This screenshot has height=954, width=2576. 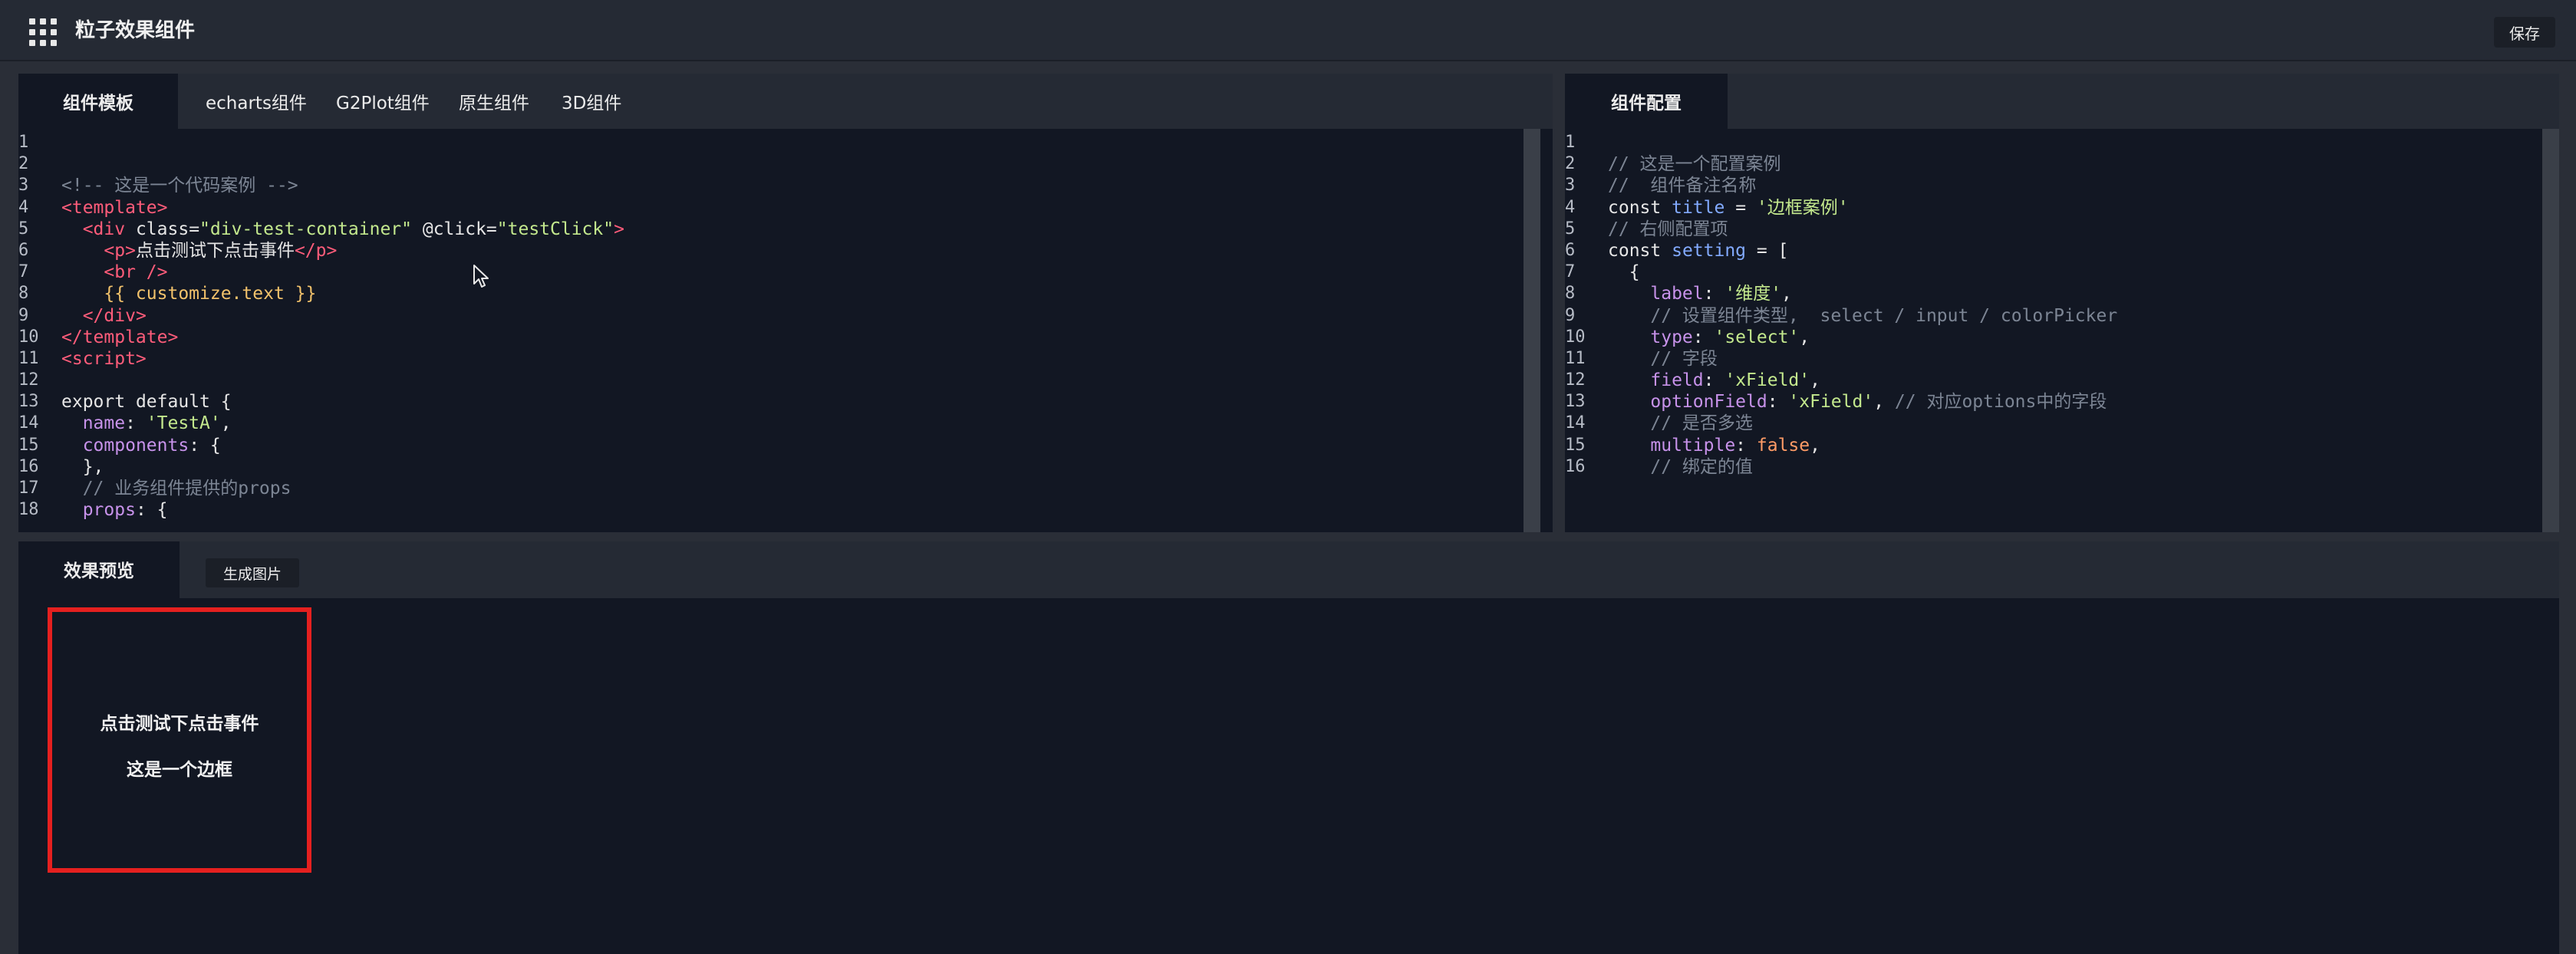 What do you see at coordinates (99, 570) in the screenshot?
I see `tab-effect-preview: 效果预览` at bounding box center [99, 570].